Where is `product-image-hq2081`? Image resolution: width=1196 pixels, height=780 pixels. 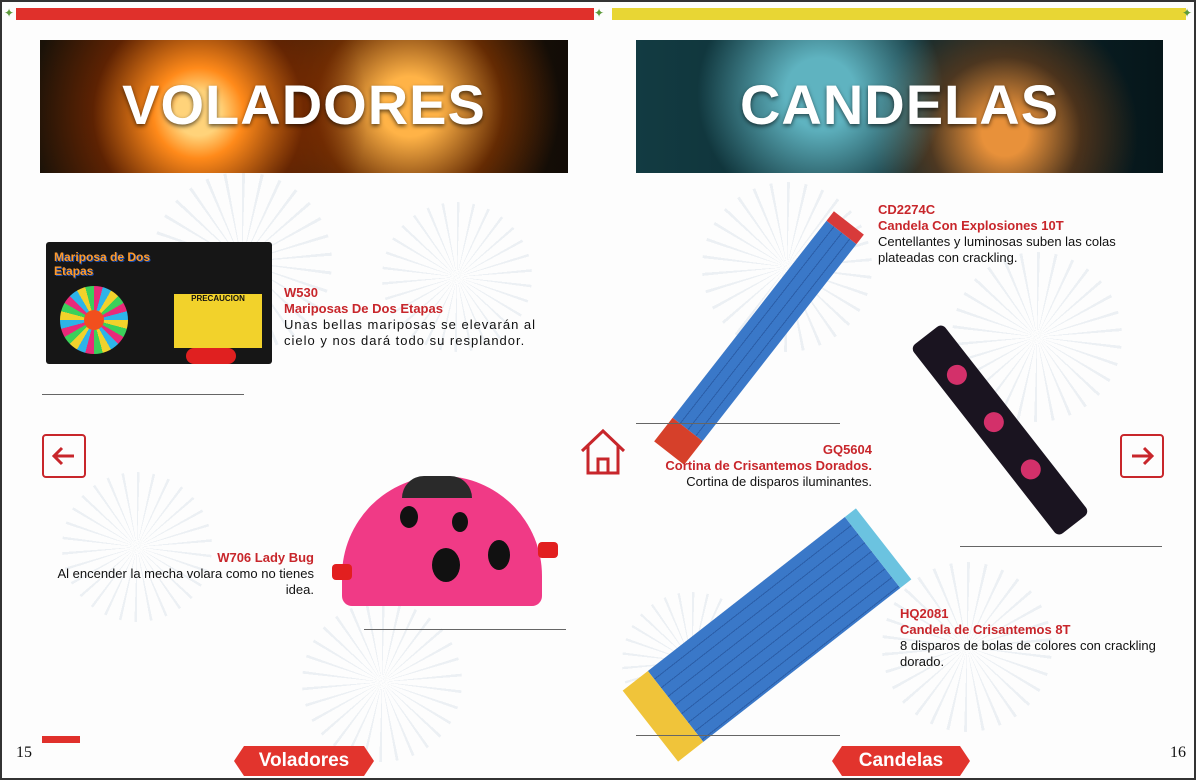 product-image-hq2081 is located at coordinates (767, 634).